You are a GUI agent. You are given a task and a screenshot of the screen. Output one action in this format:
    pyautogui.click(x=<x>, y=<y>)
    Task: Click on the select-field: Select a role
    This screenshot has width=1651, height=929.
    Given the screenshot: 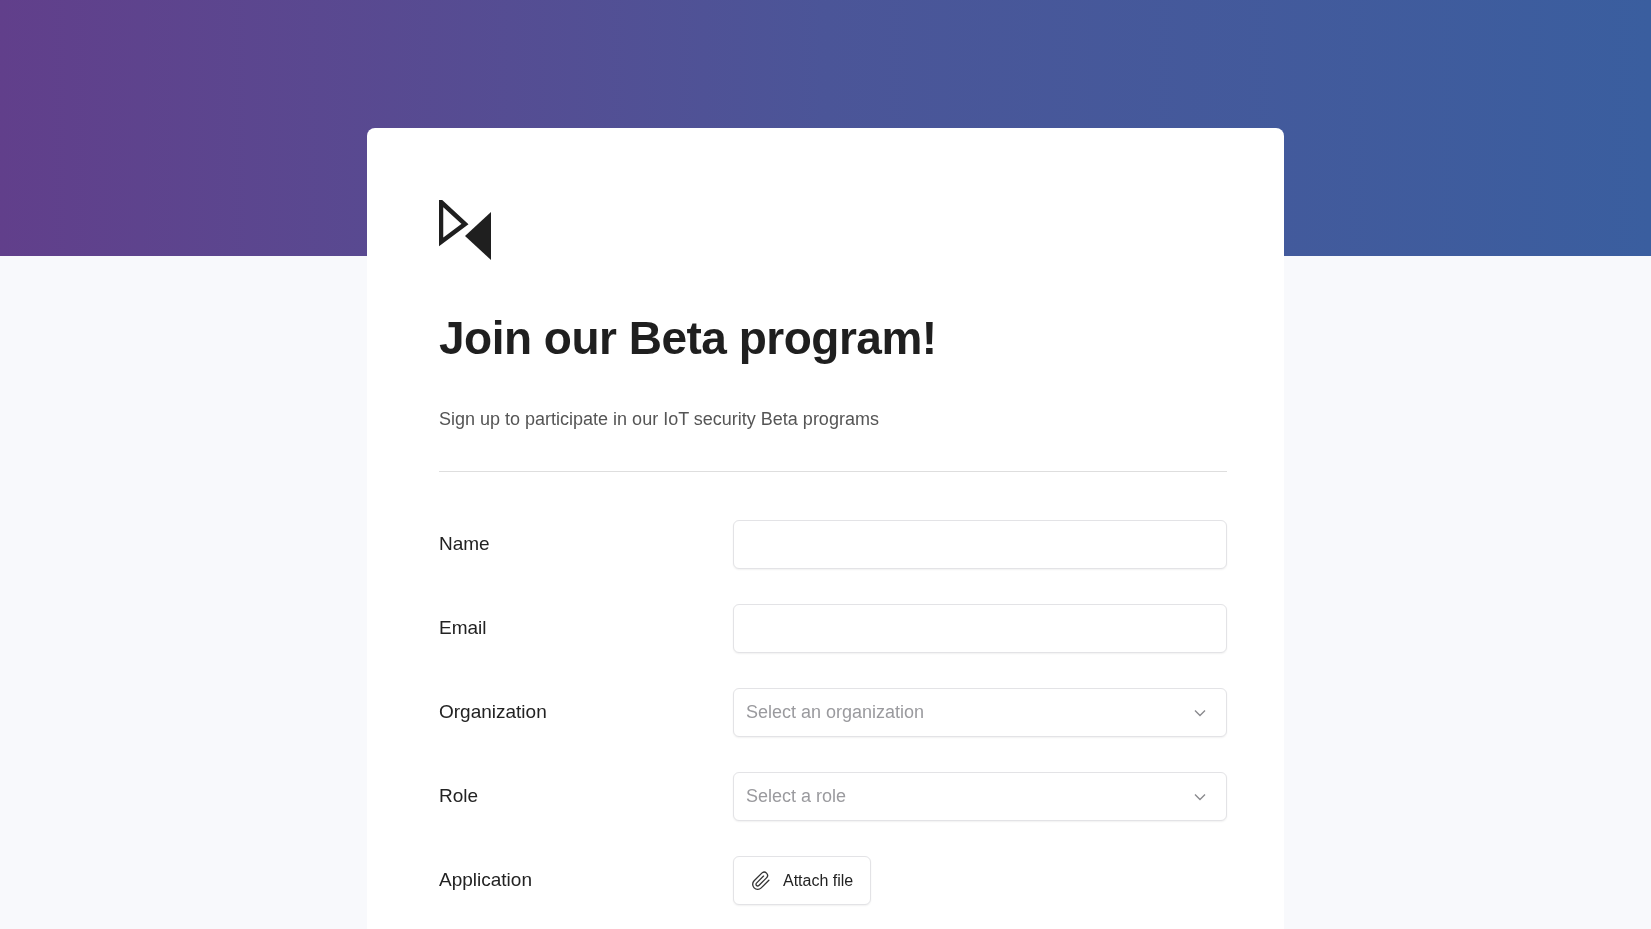 What is the action you would take?
    pyautogui.click(x=980, y=796)
    